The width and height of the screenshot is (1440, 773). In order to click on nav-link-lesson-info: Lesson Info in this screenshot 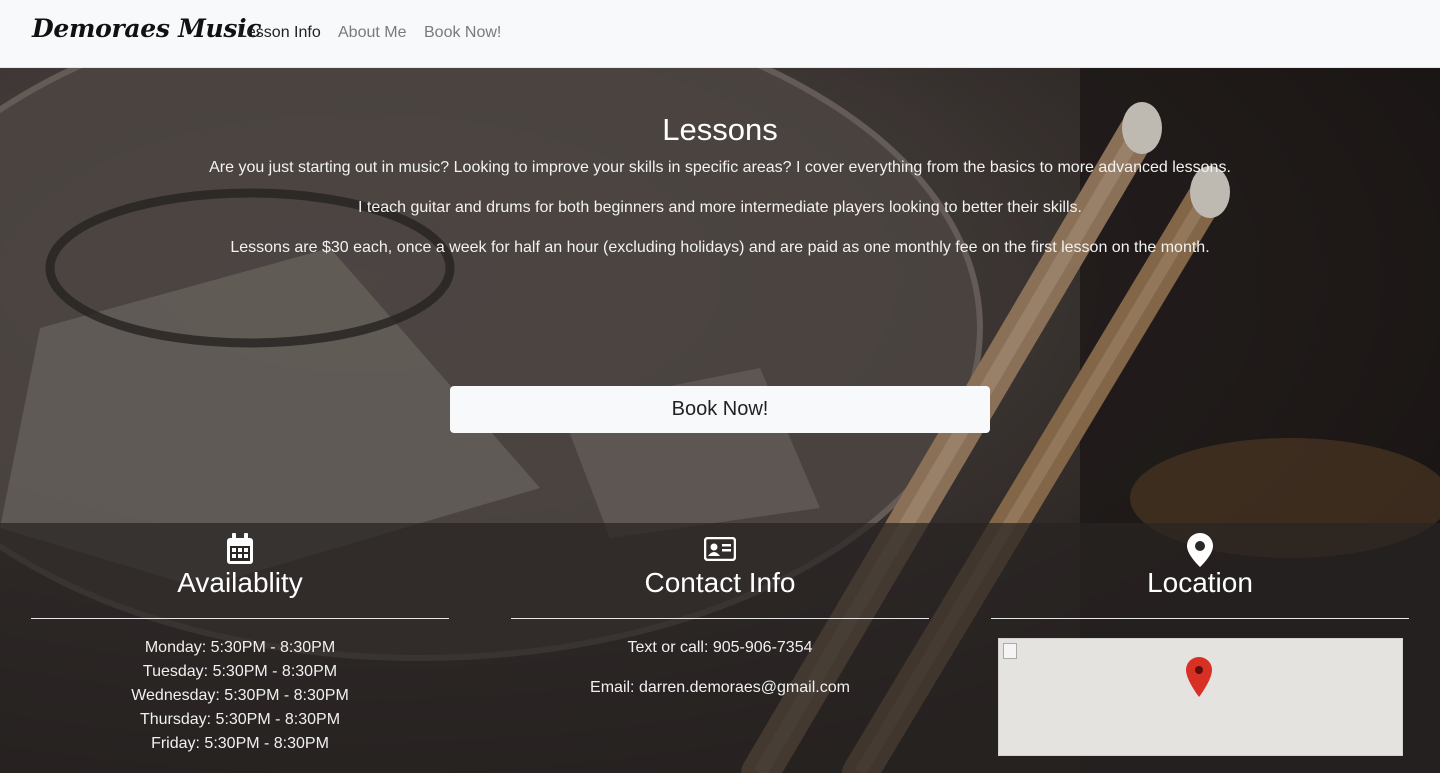, I will do `click(279, 33)`.